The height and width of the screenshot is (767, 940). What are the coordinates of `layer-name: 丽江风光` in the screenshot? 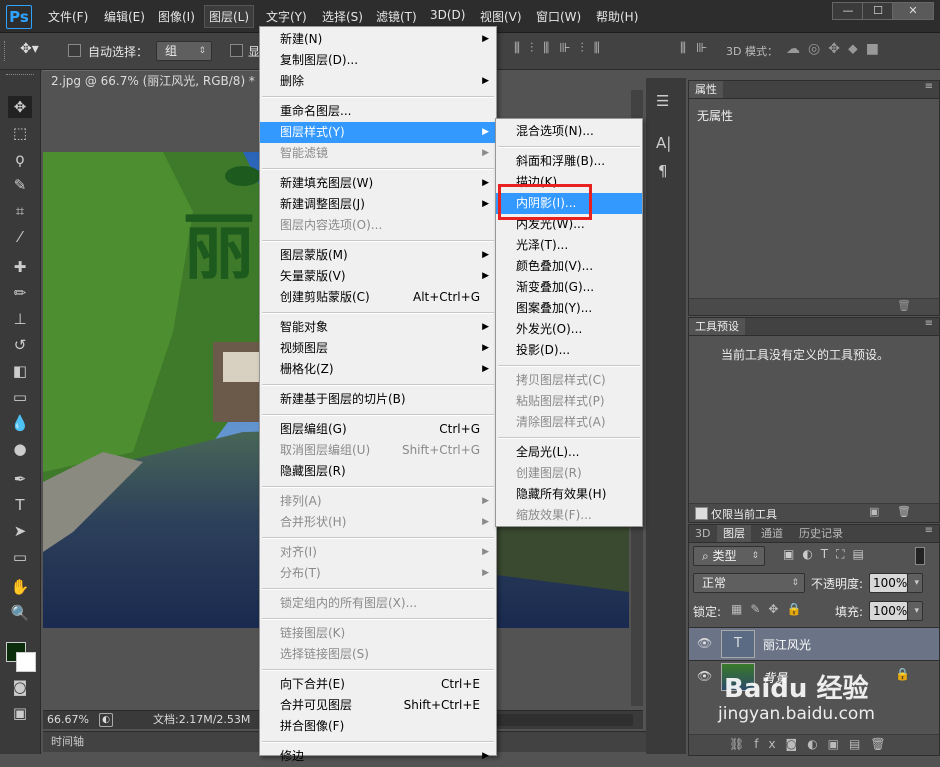 It's located at (787, 644).